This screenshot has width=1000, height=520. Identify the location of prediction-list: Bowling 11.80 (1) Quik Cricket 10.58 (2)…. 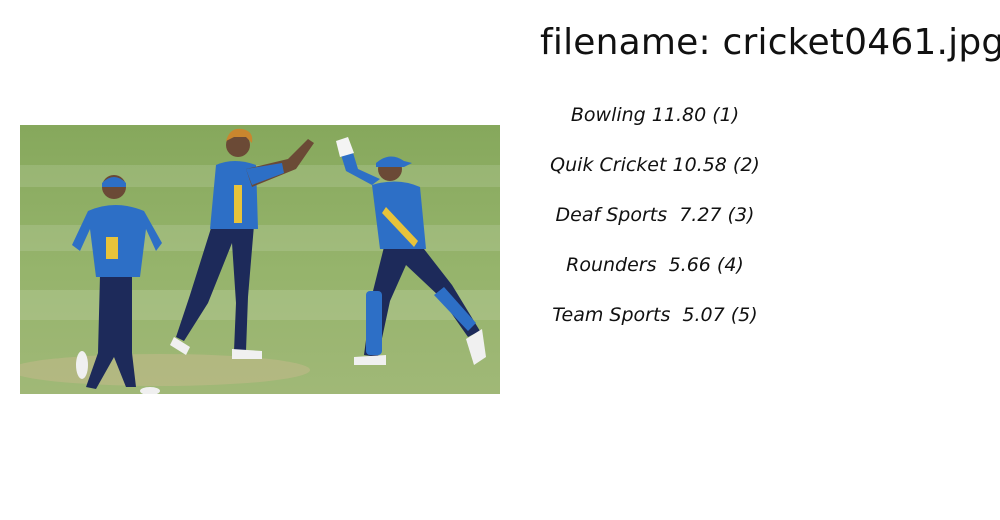
(655, 225).